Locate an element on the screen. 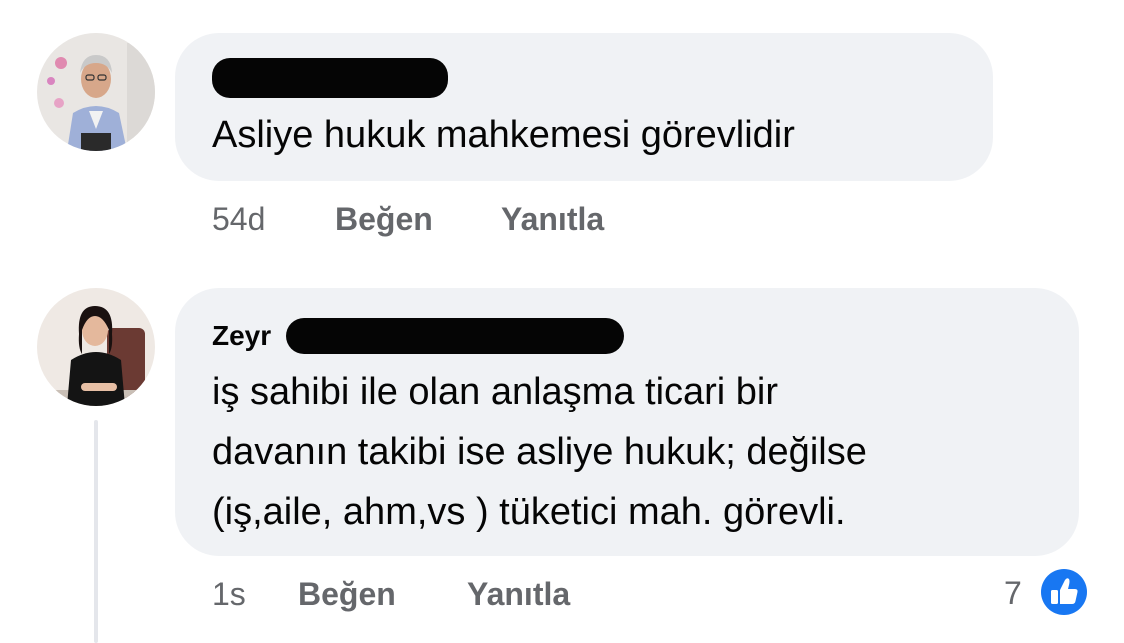 This screenshot has height=643, width=1124. comment-text-line: davanın takibi ise asliye hukuk; değilse is located at coordinates (539, 452).